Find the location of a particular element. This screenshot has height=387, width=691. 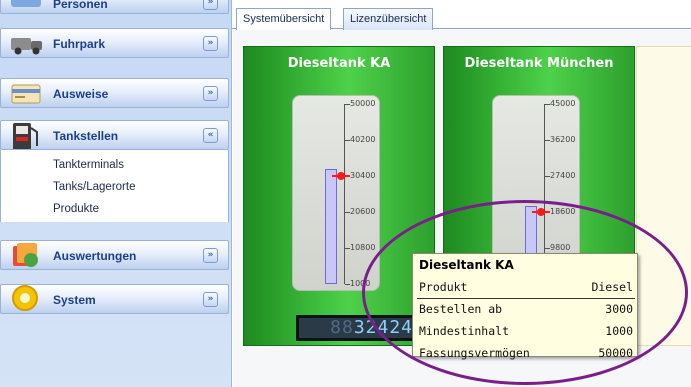

nav-group-auswertungen: Auswertungen » is located at coordinates (114, 255).